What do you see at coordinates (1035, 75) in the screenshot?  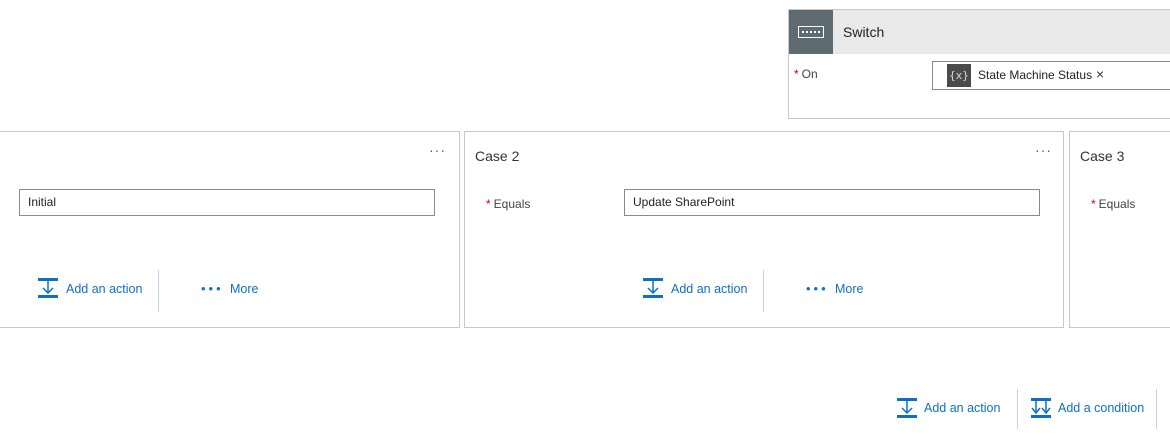 I see `state-machine-status-token: State Machine Status` at bounding box center [1035, 75].